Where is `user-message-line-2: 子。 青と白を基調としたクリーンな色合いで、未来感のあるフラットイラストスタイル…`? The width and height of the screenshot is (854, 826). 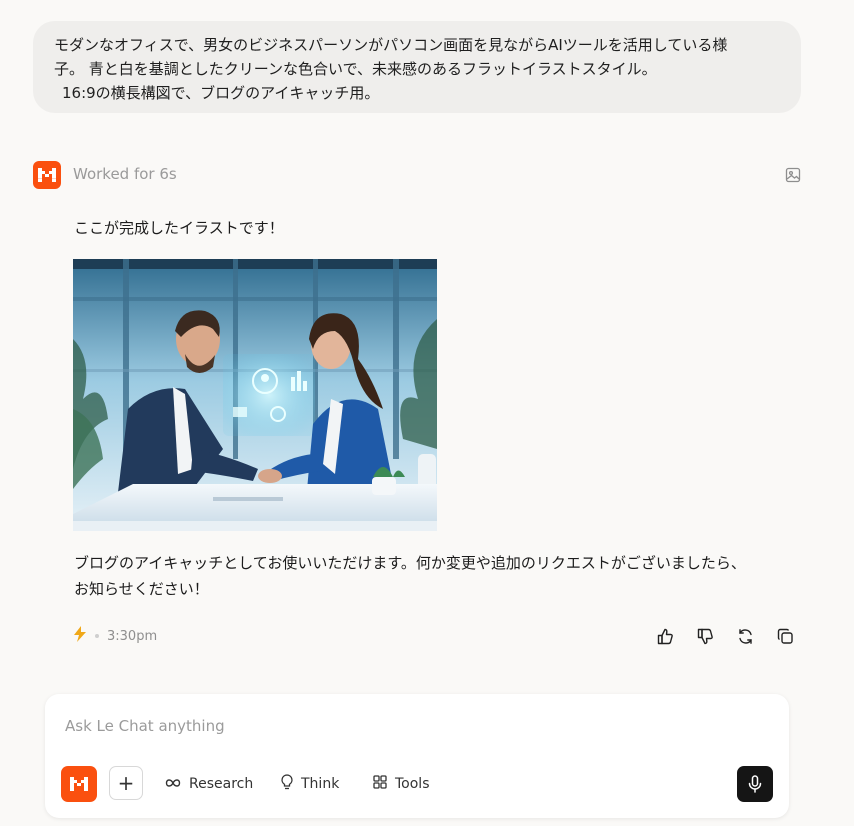
user-message-line-2: 子。 青と白を基調としたクリーンな色合いで、未来感のあるフラットイラストスタイル… is located at coordinates (355, 69).